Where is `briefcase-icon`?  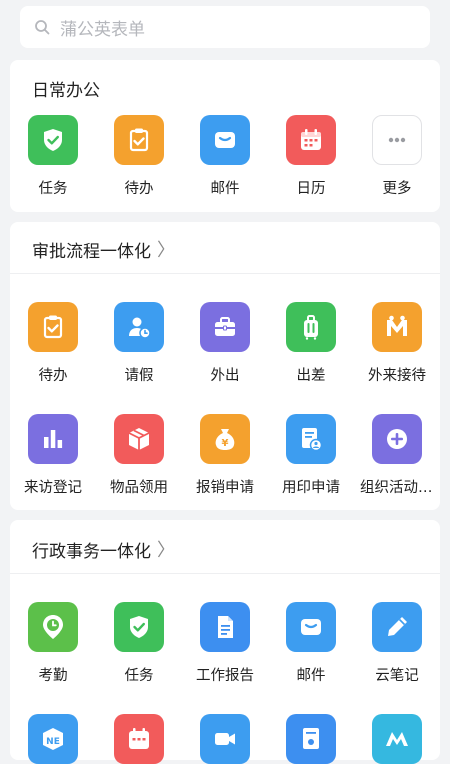
briefcase-icon is located at coordinates (225, 327).